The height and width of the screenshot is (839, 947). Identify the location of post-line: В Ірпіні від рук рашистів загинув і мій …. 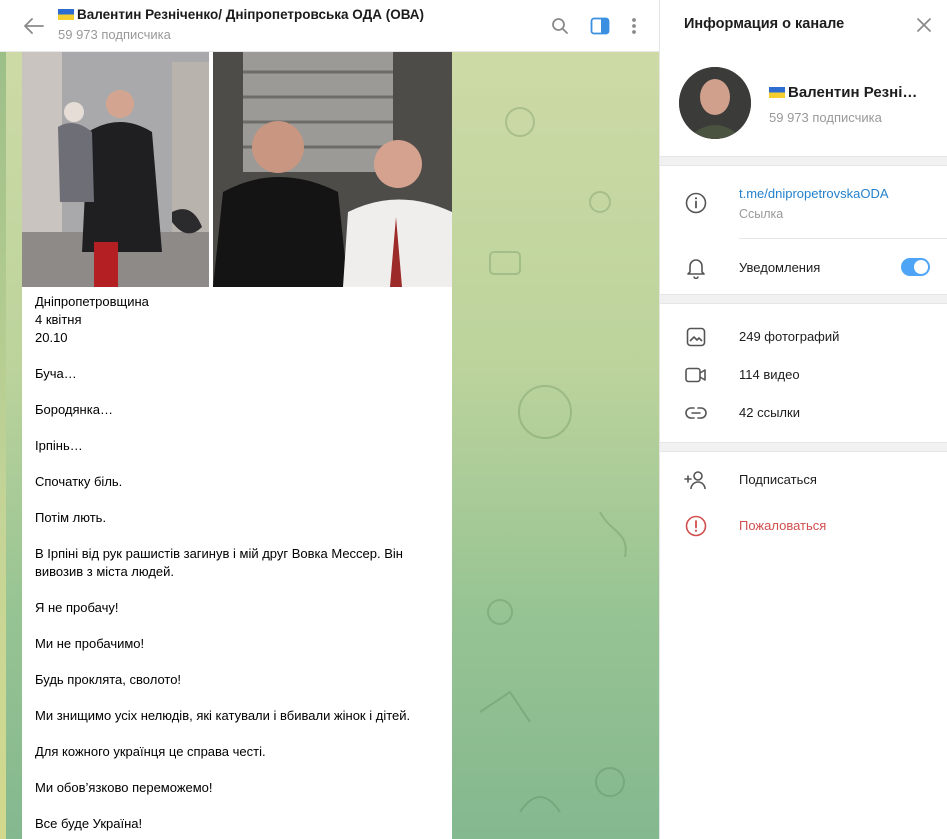
(219, 562).